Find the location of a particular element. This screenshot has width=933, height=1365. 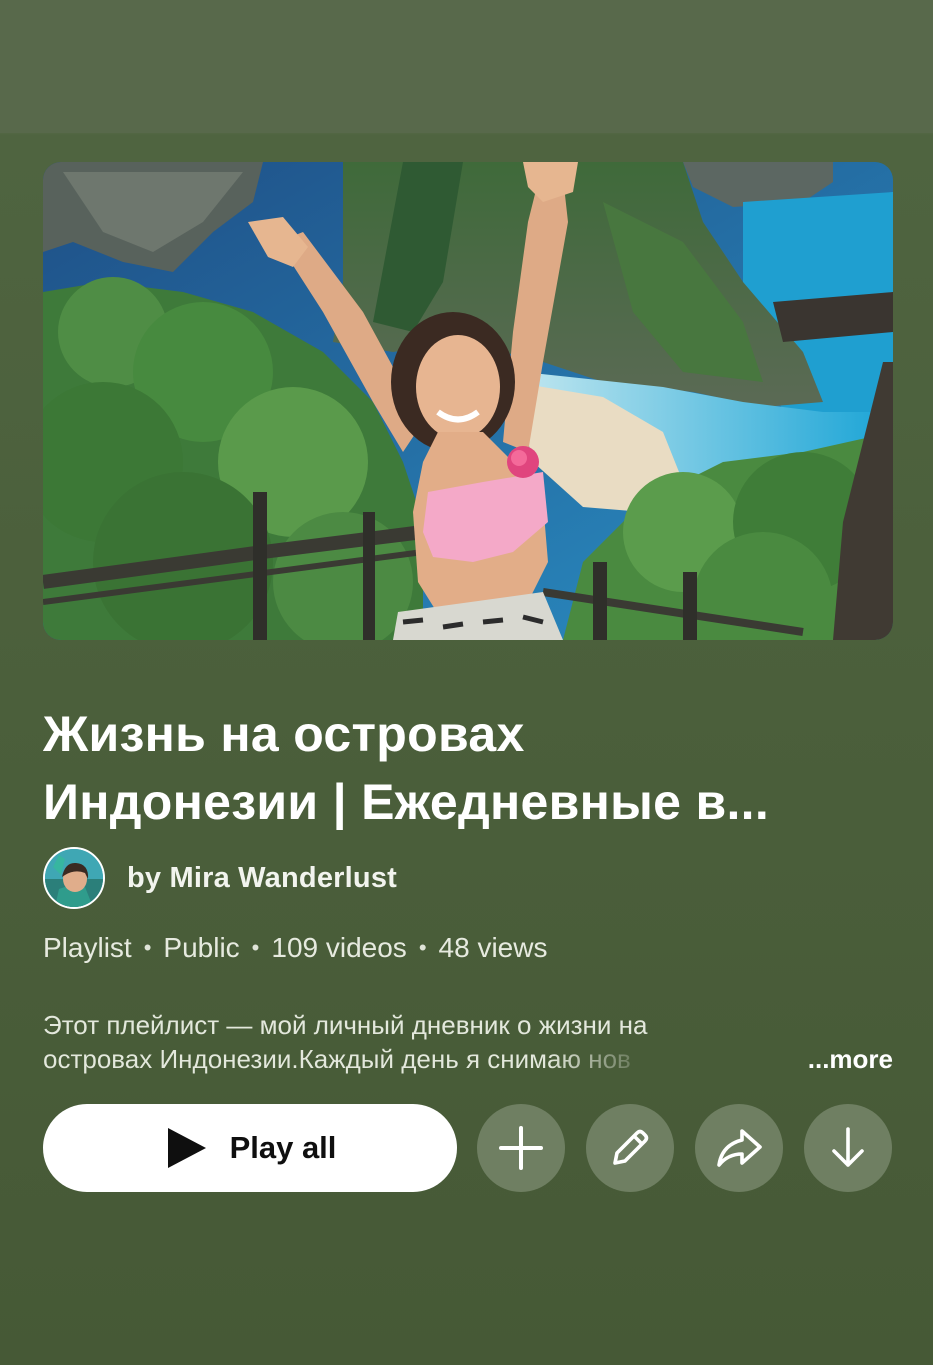

top-bar-area is located at coordinates (466, 66).